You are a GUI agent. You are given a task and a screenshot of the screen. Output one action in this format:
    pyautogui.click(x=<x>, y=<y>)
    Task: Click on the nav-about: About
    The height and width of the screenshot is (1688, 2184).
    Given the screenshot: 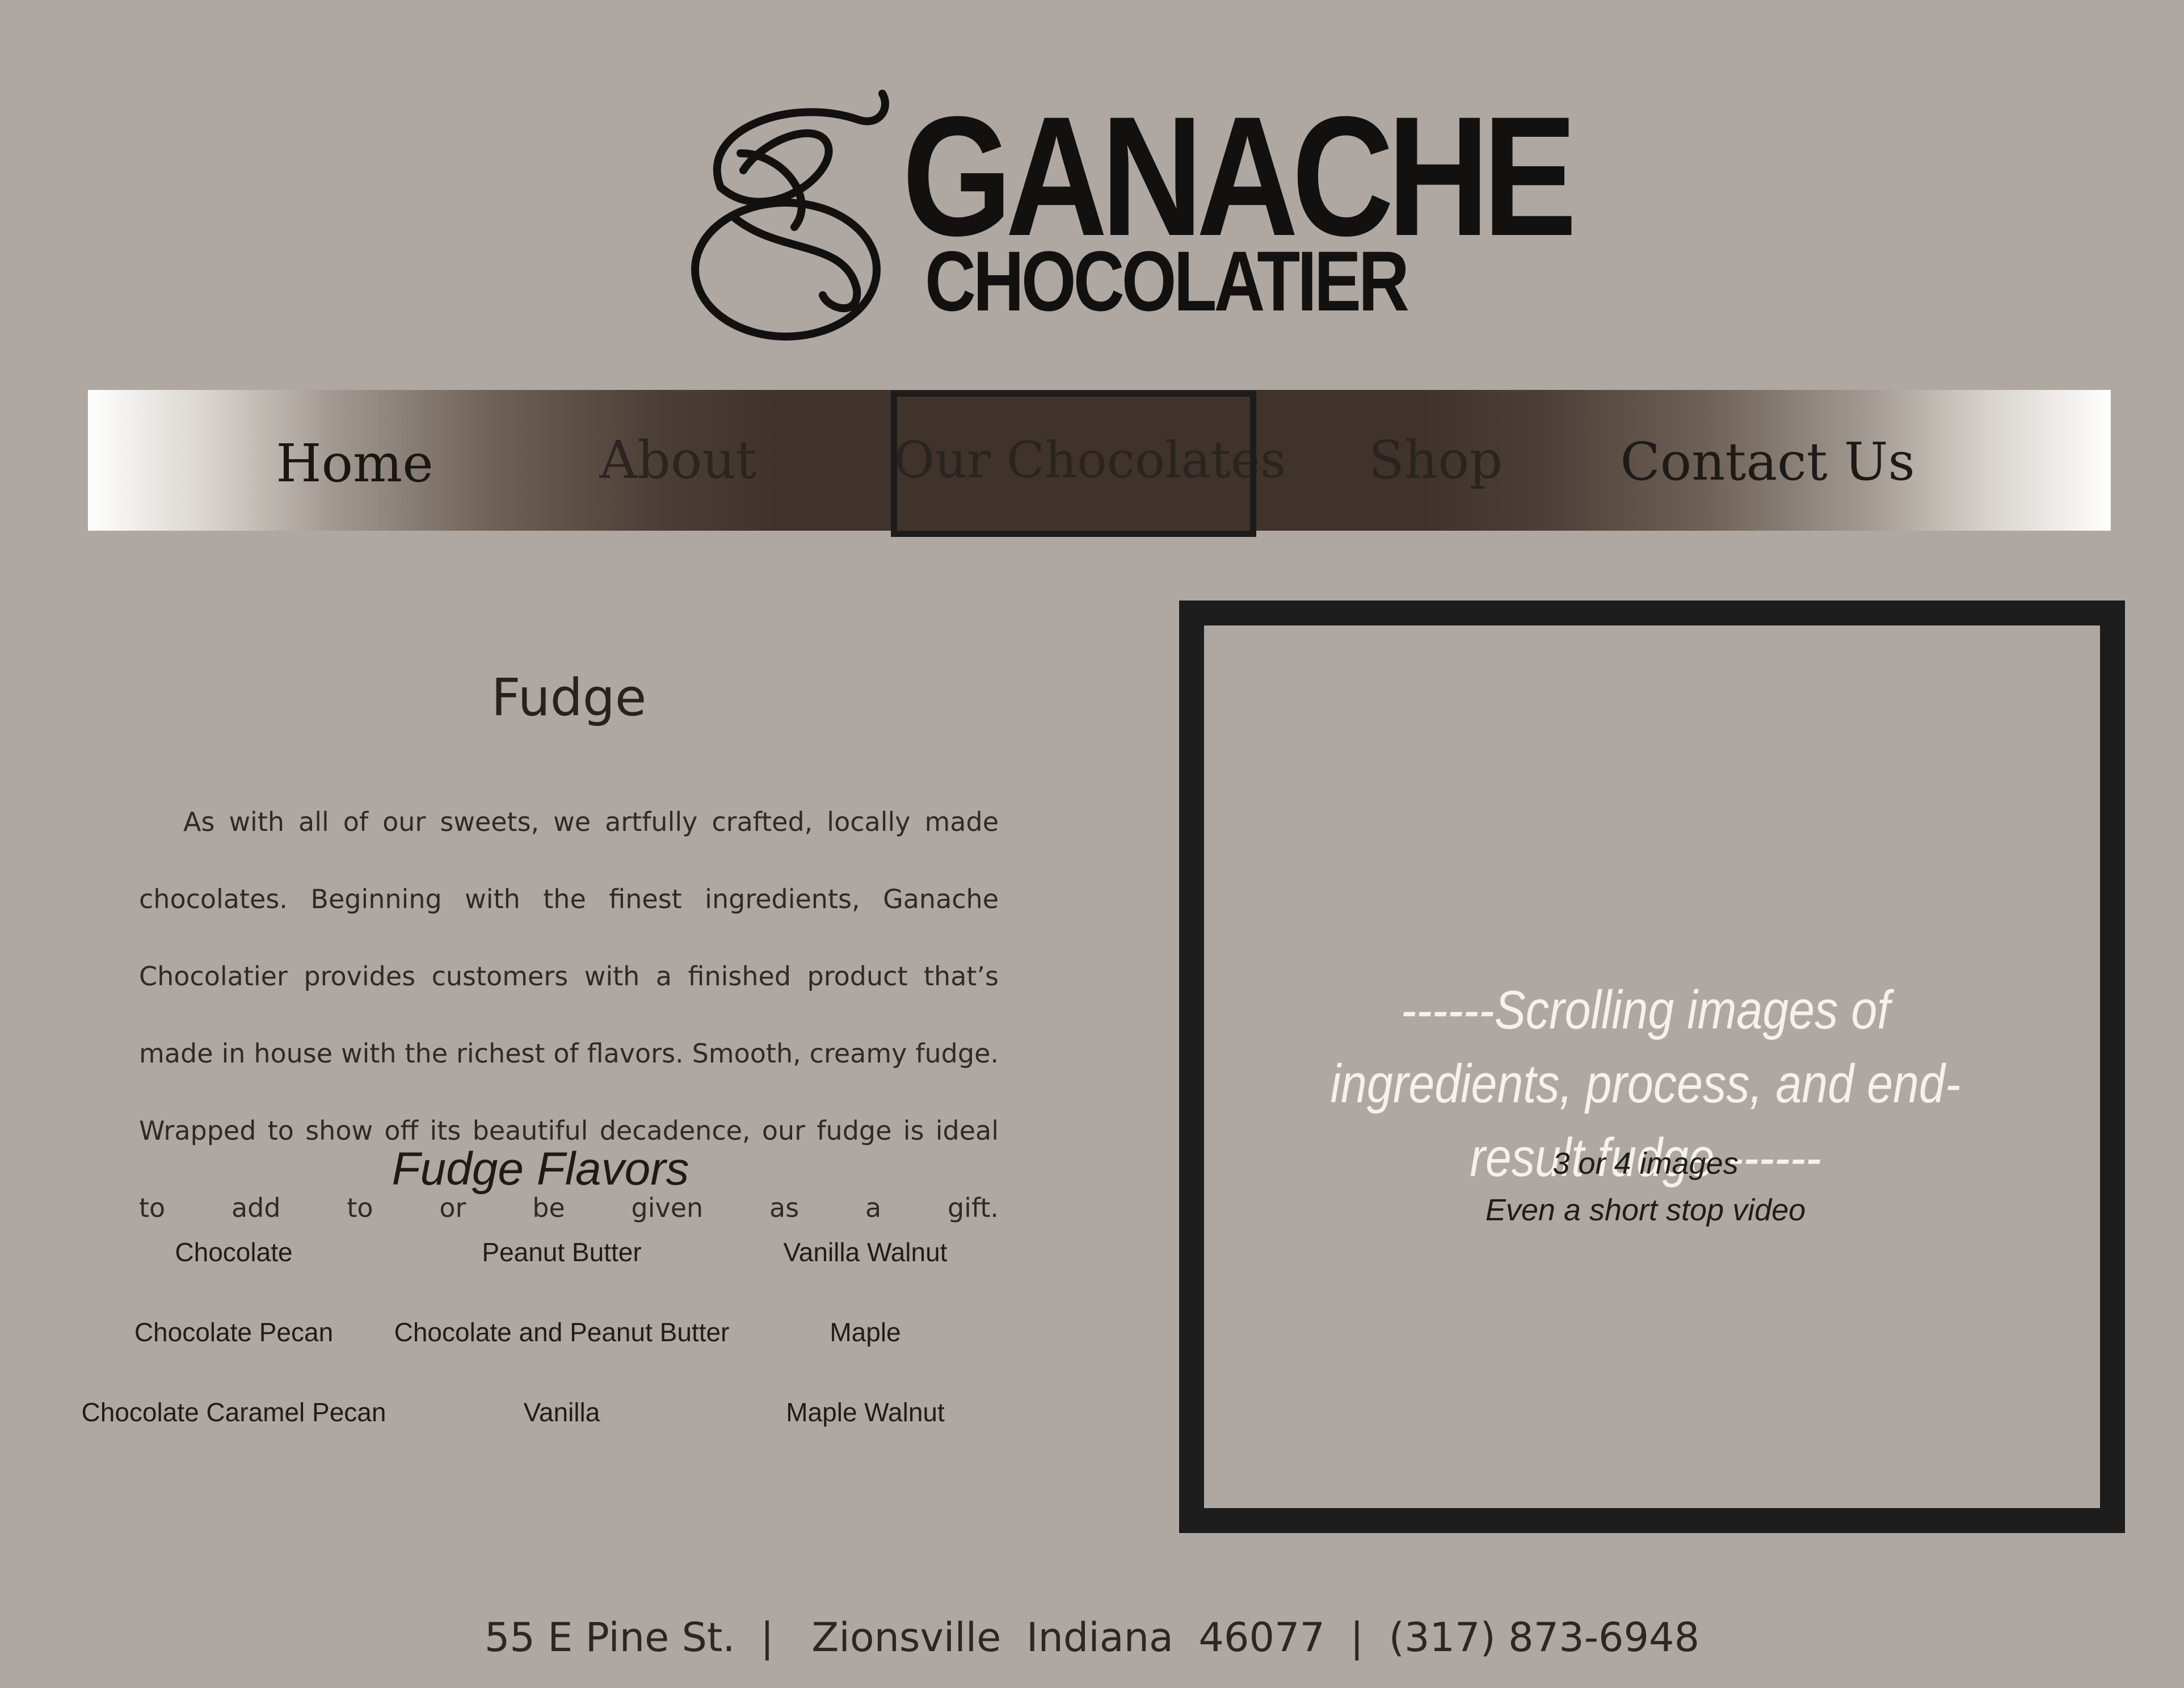 What is the action you would take?
    pyautogui.click(x=678, y=460)
    